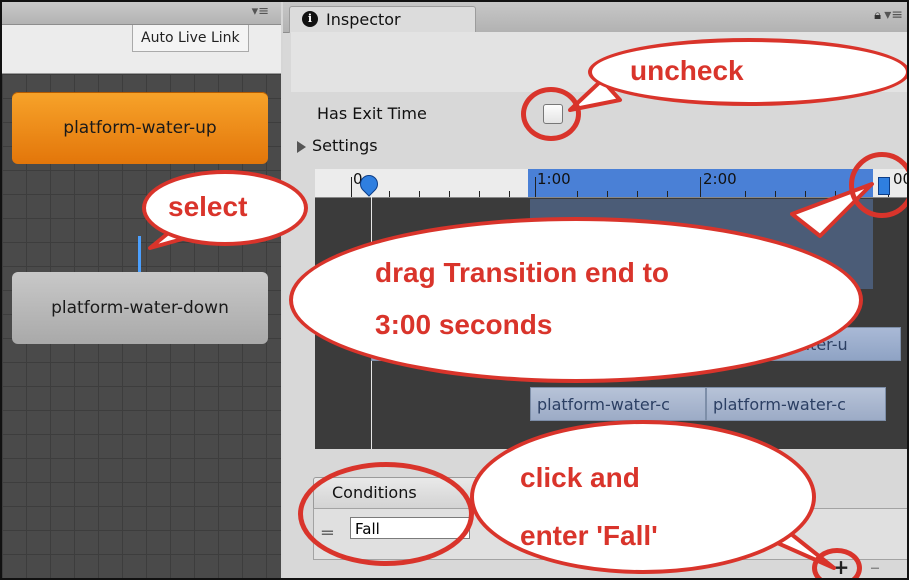  What do you see at coordinates (580, 477) in the screenshot?
I see `annotation-click-line1: click and` at bounding box center [580, 477].